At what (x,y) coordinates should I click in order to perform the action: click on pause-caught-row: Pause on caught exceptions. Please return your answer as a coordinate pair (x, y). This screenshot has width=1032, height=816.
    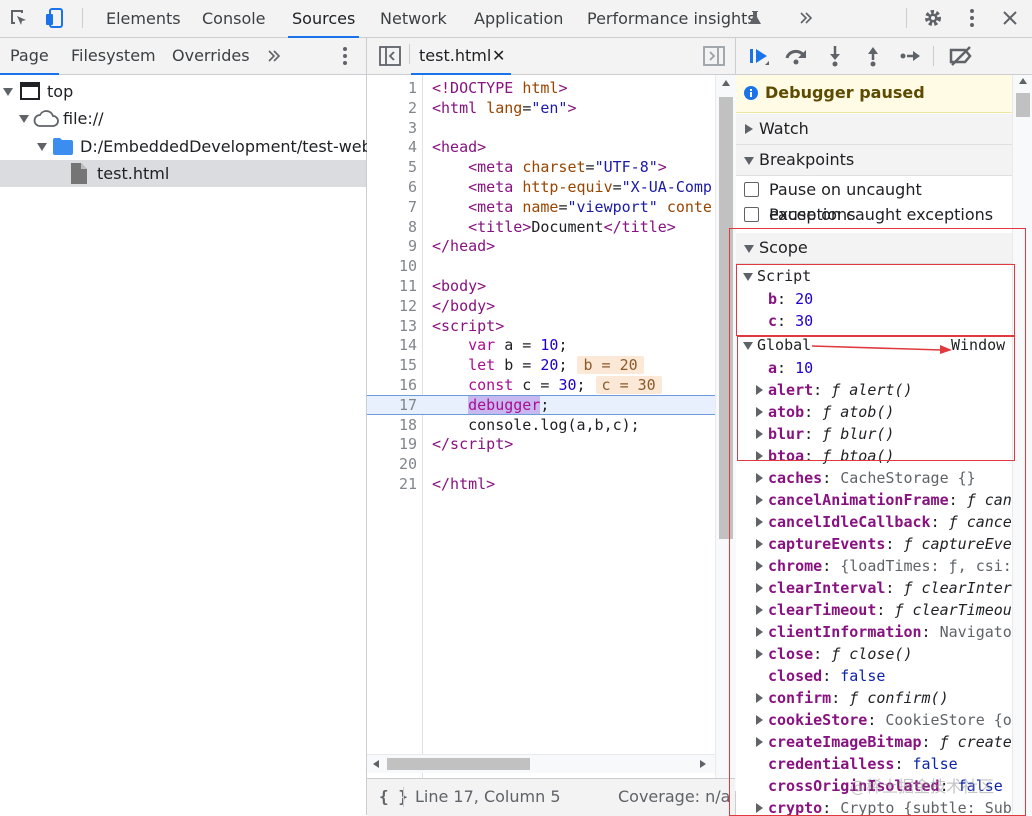
    Looking at the image, I should click on (874, 214).